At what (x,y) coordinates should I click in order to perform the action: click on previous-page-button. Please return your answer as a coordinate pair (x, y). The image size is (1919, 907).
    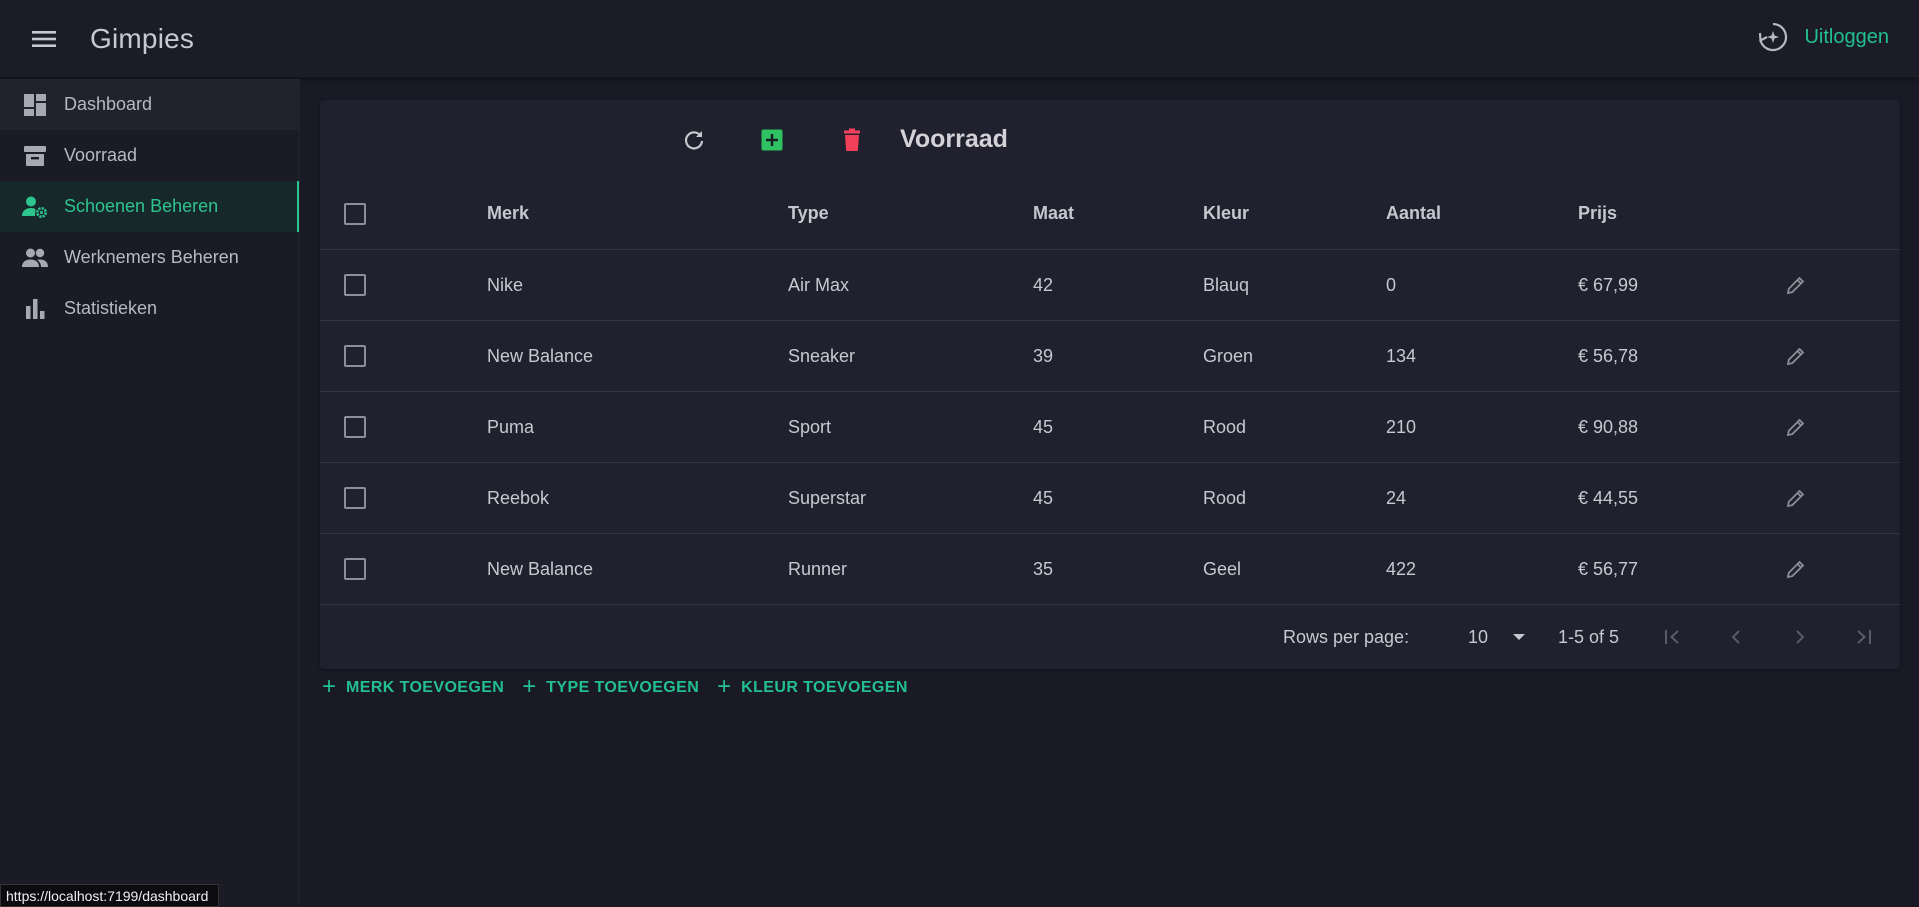
    Looking at the image, I should click on (1736, 637).